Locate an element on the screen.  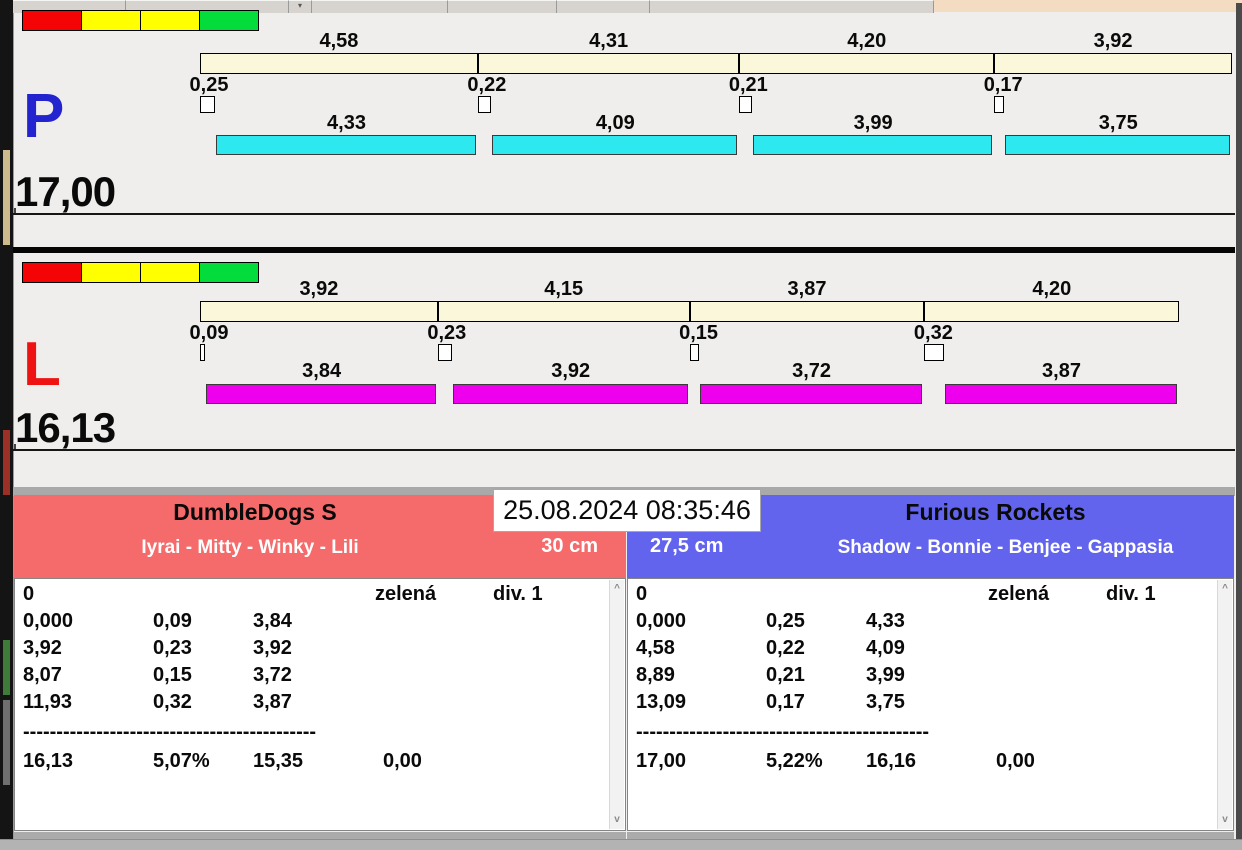
team-dogs: Iyrai - Mitty - Winky - Lili is located at coordinates (250, 547).